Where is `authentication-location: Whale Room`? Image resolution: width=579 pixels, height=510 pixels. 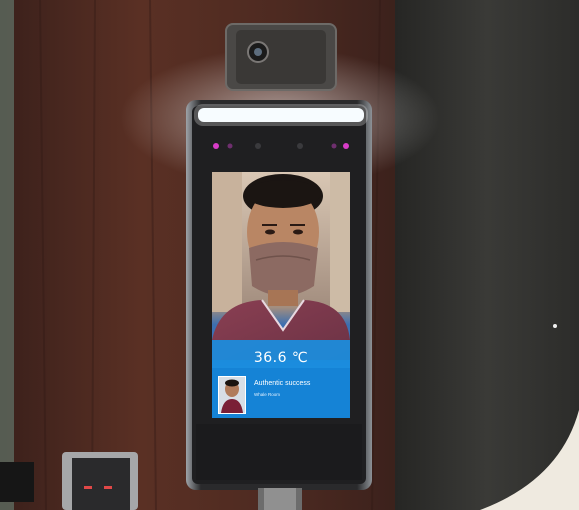 authentication-location: Whale Room is located at coordinates (267, 394).